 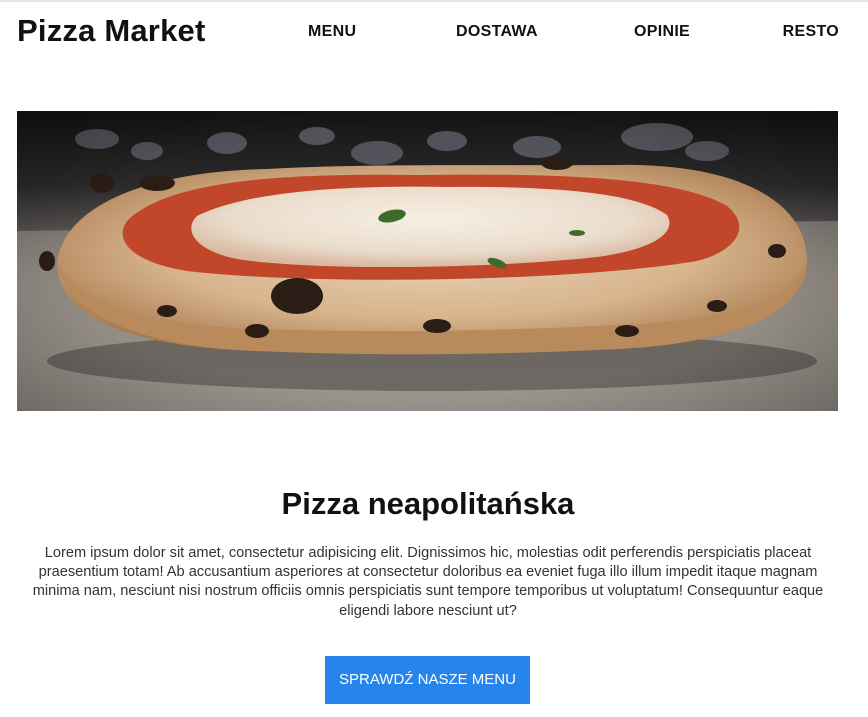 What do you see at coordinates (428, 503) in the screenshot?
I see `page-title: Pizza neapolitańska` at bounding box center [428, 503].